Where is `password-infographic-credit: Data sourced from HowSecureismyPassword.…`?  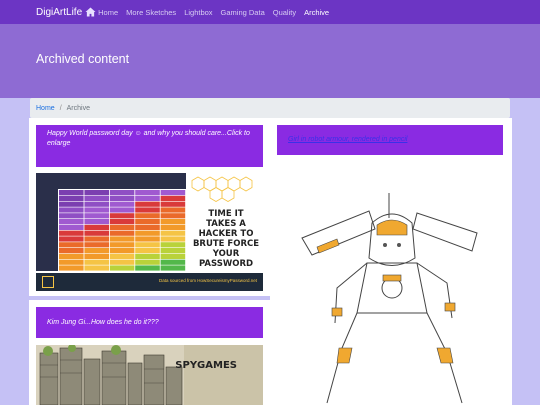
password-infographic-credit: Data sourced from HowSecureismyPassword.… is located at coordinates (207, 280).